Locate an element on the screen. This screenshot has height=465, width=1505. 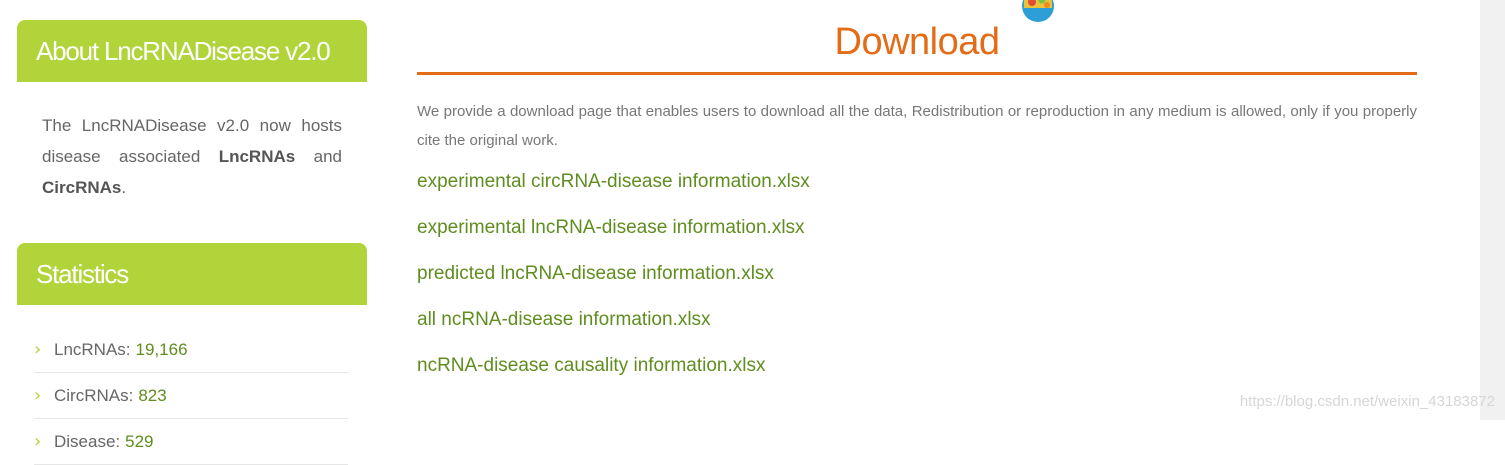
stat-value: 529 is located at coordinates (139, 441).